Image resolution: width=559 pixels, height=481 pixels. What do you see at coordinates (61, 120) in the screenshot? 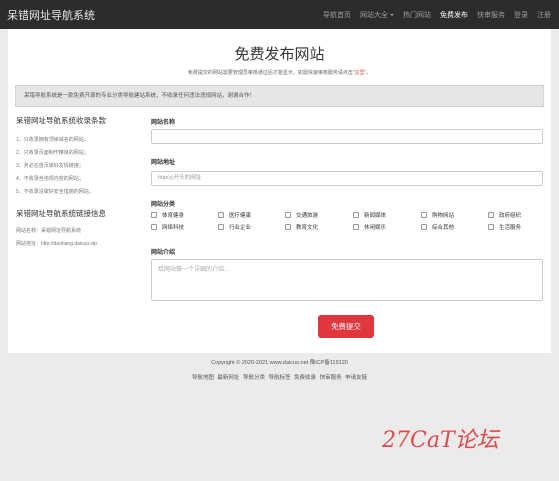
I see `rules-title: 呆错网址导航系统收录条款` at bounding box center [61, 120].